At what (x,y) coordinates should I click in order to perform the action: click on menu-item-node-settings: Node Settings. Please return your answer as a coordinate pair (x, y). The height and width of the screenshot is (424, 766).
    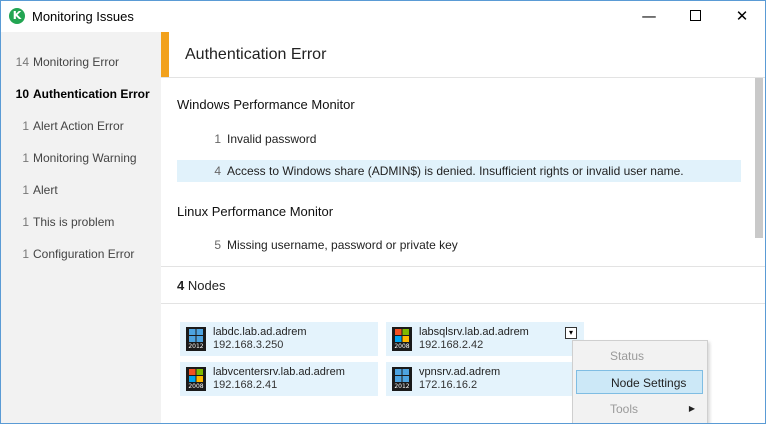
    Looking at the image, I should click on (639, 382).